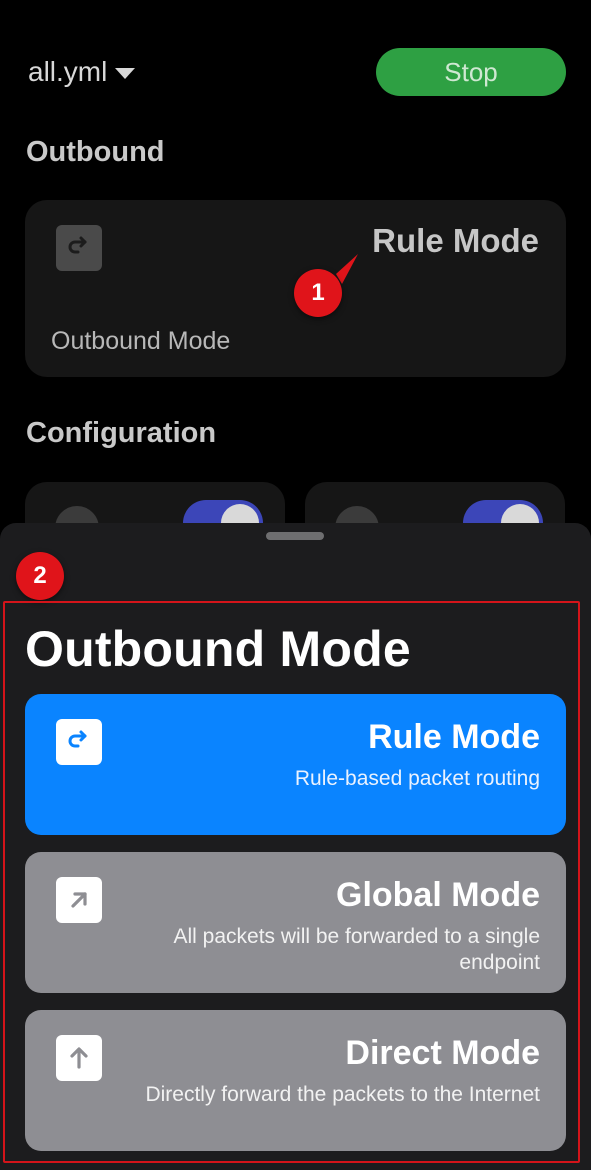 The height and width of the screenshot is (1170, 591). What do you see at coordinates (141, 341) in the screenshot?
I see `outbound-mode-caption: Outbound Mode` at bounding box center [141, 341].